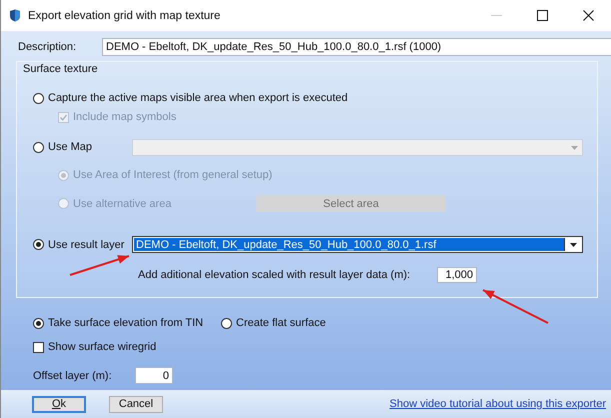  Describe the element at coordinates (102, 347) in the screenshot. I see `checkbox-label: Show surface wiregrid` at that location.